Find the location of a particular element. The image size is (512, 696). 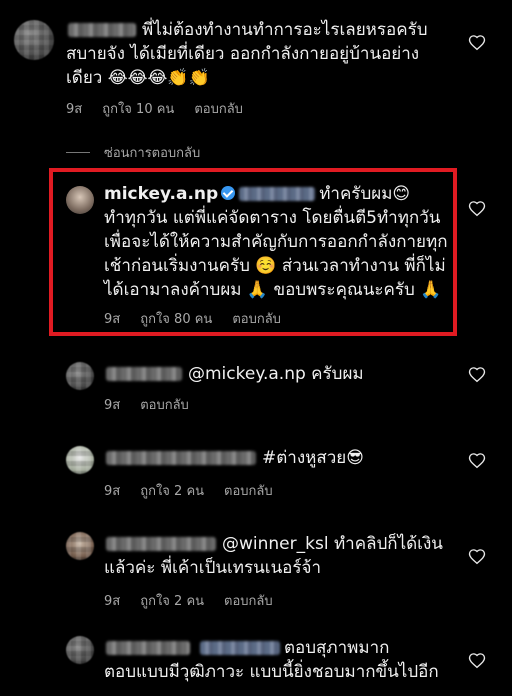

comment-text: #ต่างหูสวย😎 is located at coordinates (279, 458).